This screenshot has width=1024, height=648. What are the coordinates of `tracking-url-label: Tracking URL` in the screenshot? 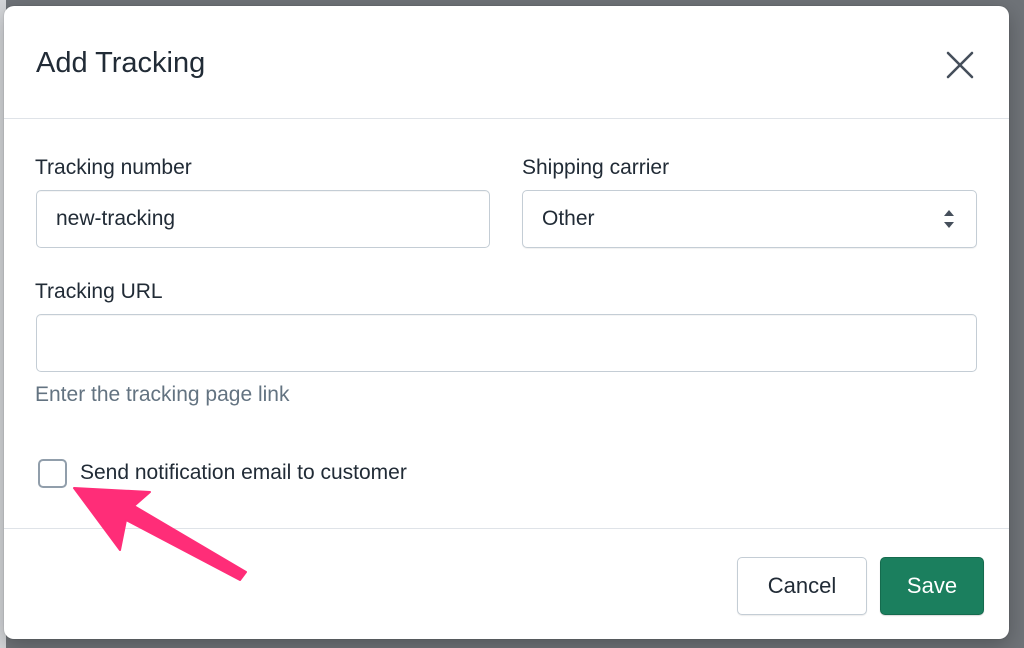 It's located at (99, 291).